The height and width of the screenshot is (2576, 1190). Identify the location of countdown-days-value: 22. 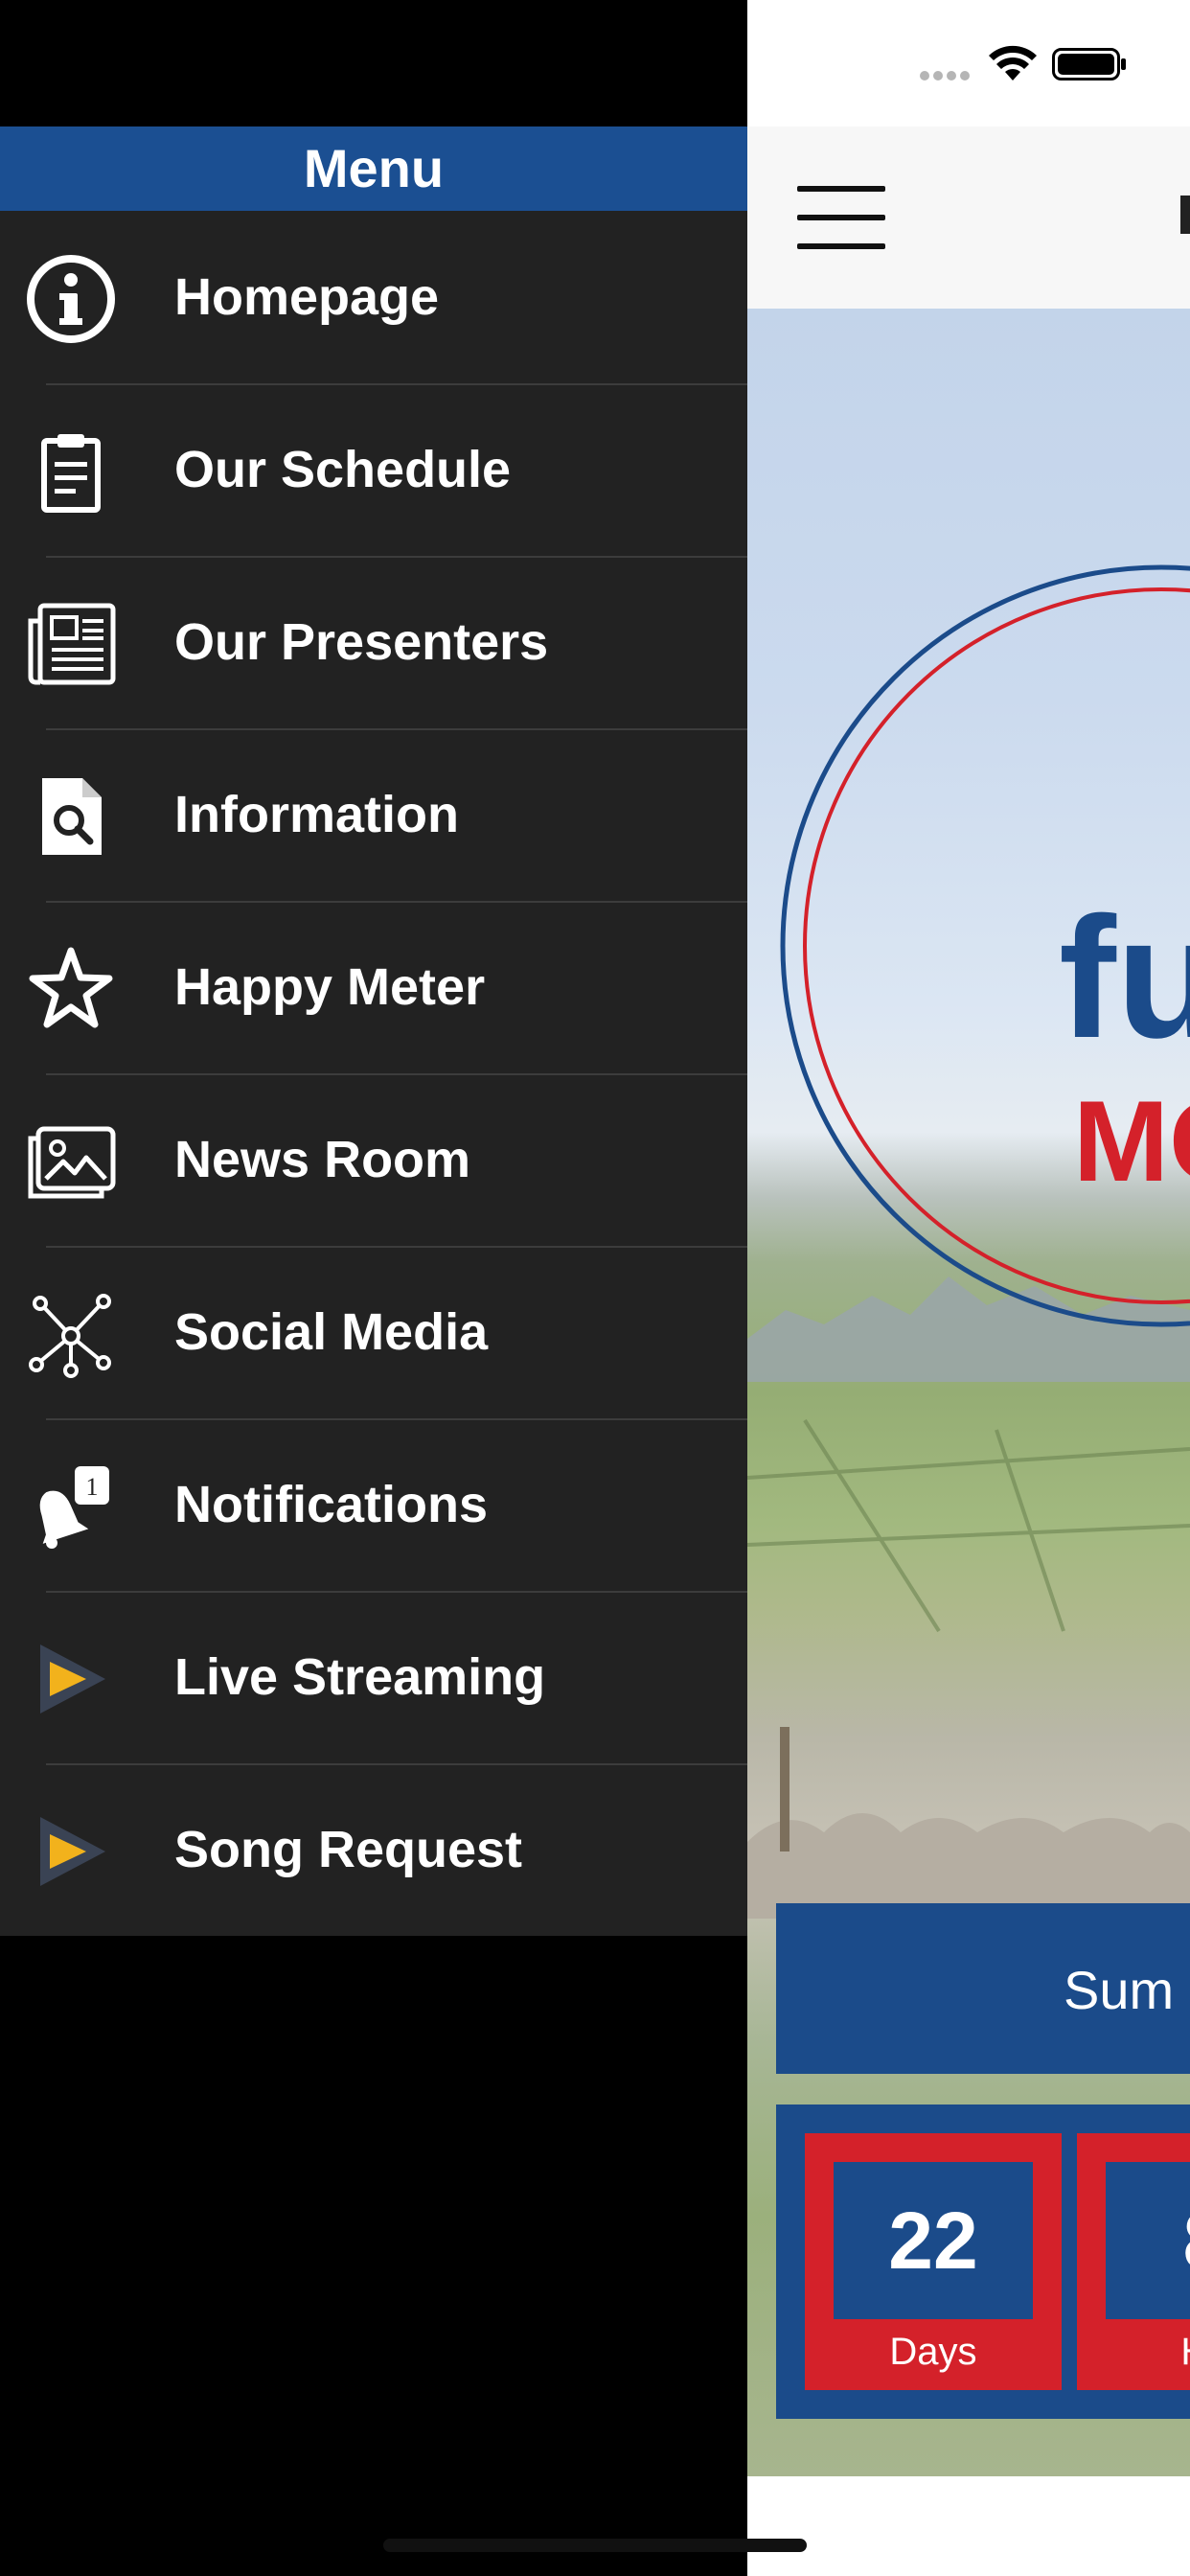
(934, 2240).